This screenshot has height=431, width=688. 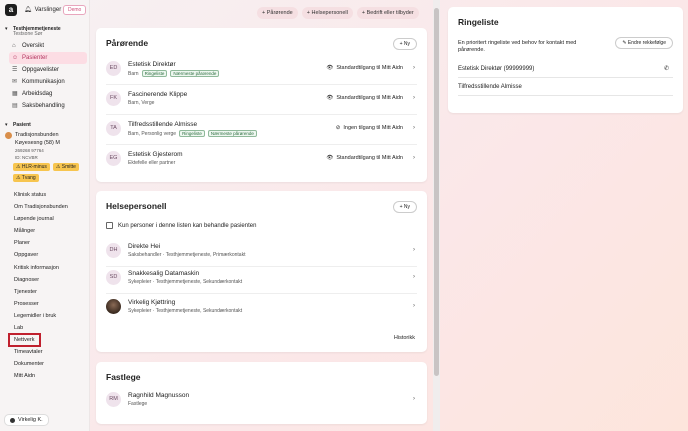 What do you see at coordinates (436, 192) in the screenshot?
I see `scrollbar-thumb` at bounding box center [436, 192].